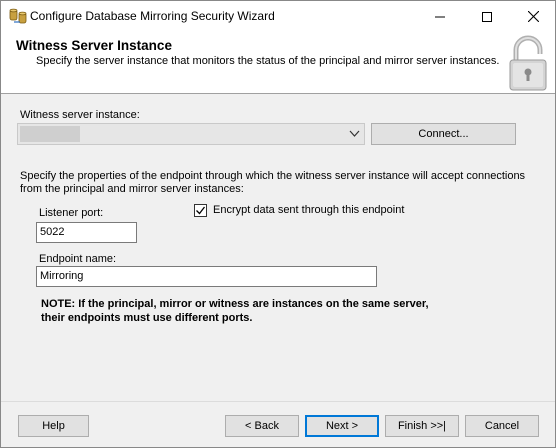 This screenshot has height=448, width=556. I want to click on next-button: Next >, so click(342, 426).